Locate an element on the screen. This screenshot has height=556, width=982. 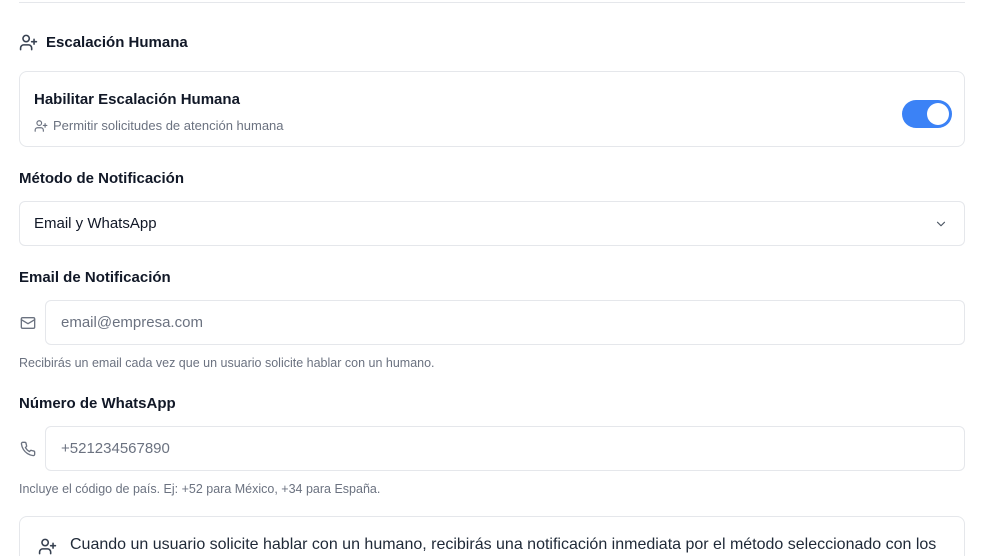
whatsapp-label: Número de WhatsApp is located at coordinates (97, 403).